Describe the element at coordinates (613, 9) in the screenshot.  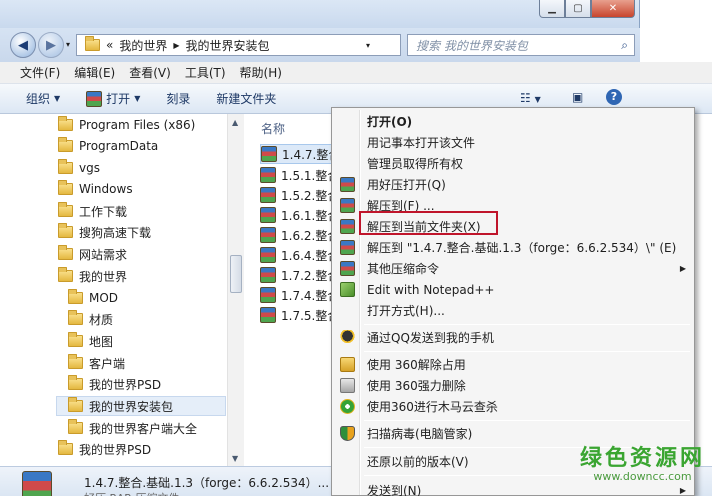
I see `close-button: ✕` at that location.